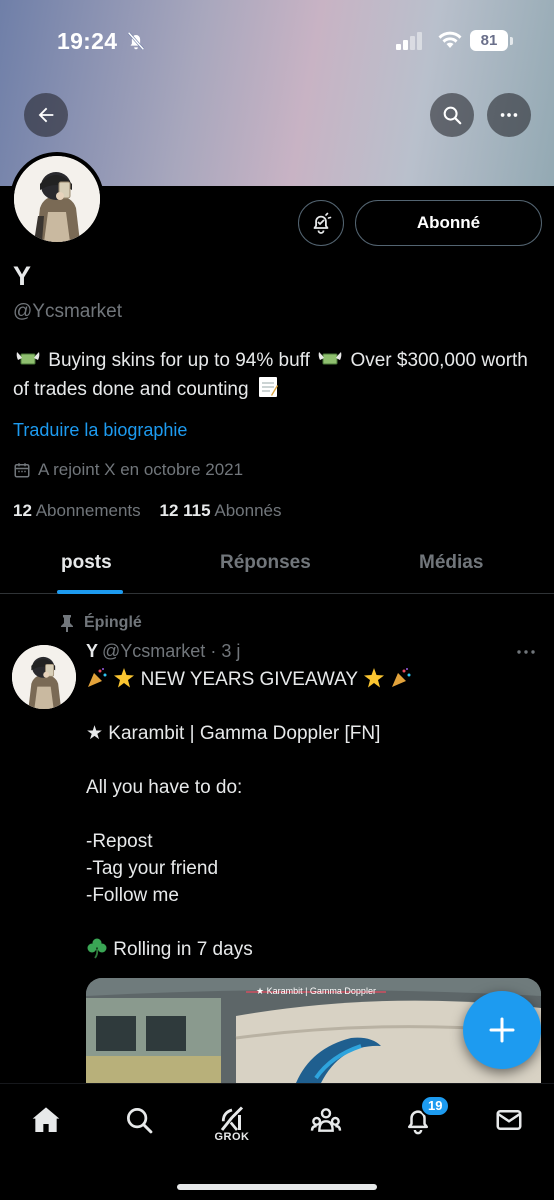 The image size is (554, 1200). I want to click on home-icon, so click(46, 1119).